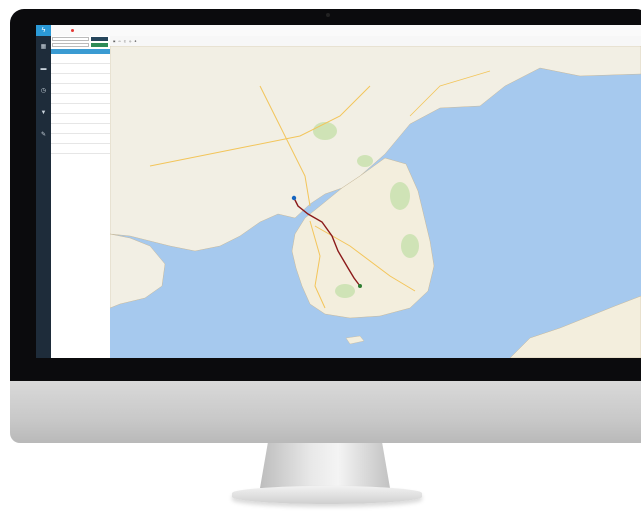 The image size is (641, 518). What do you see at coordinates (130, 41) in the screenshot?
I see `map-tool-icon: ◎` at bounding box center [130, 41].